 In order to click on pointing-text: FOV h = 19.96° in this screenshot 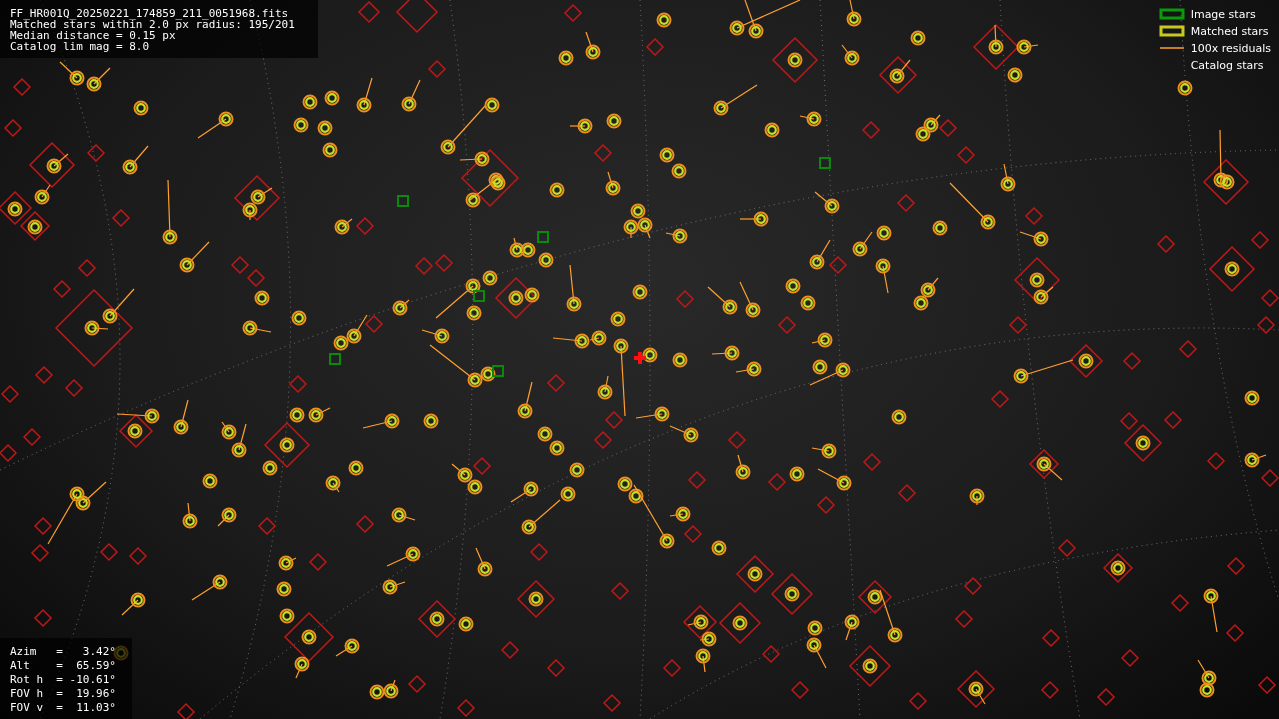, I will do `click(63, 693)`.